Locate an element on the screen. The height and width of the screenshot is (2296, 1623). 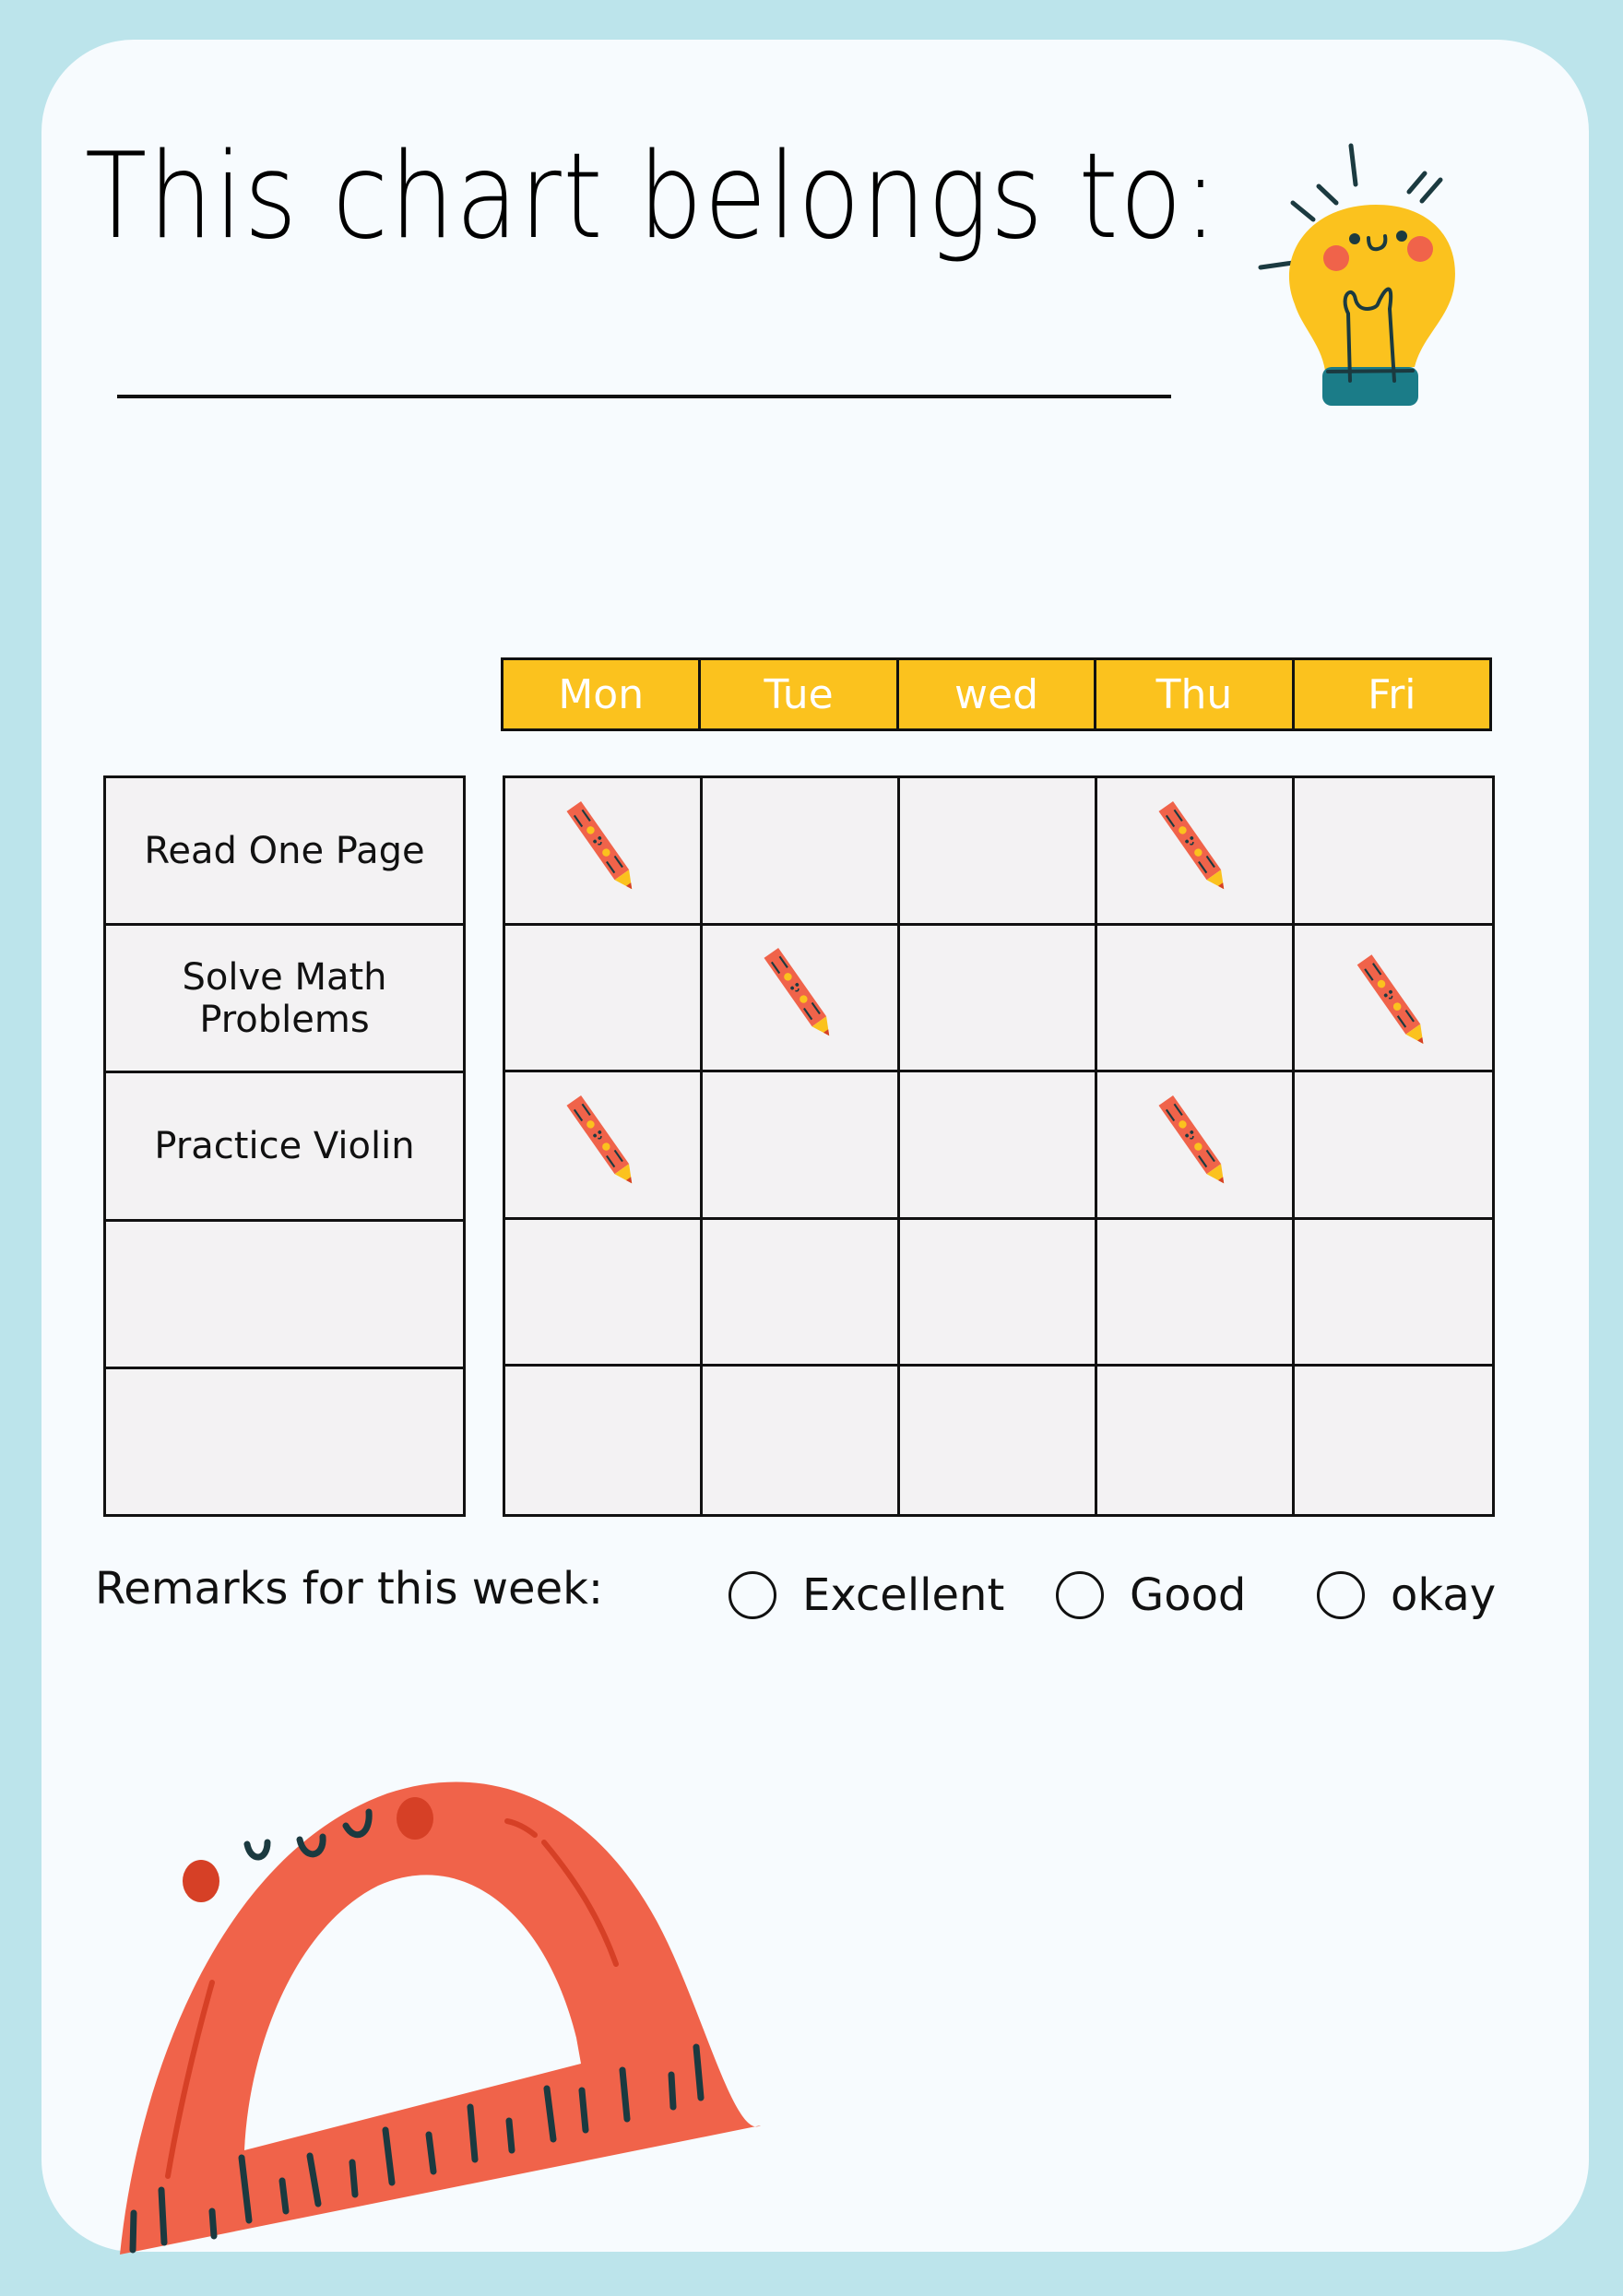
remark-option-good: Good is located at coordinates (1151, 1595).